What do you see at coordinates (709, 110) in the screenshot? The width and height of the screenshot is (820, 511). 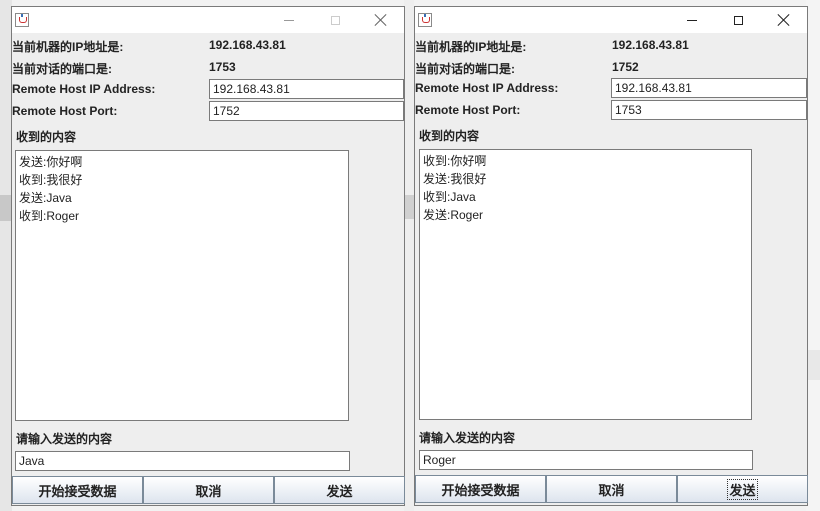 I see `remote-port-input: 1753` at bounding box center [709, 110].